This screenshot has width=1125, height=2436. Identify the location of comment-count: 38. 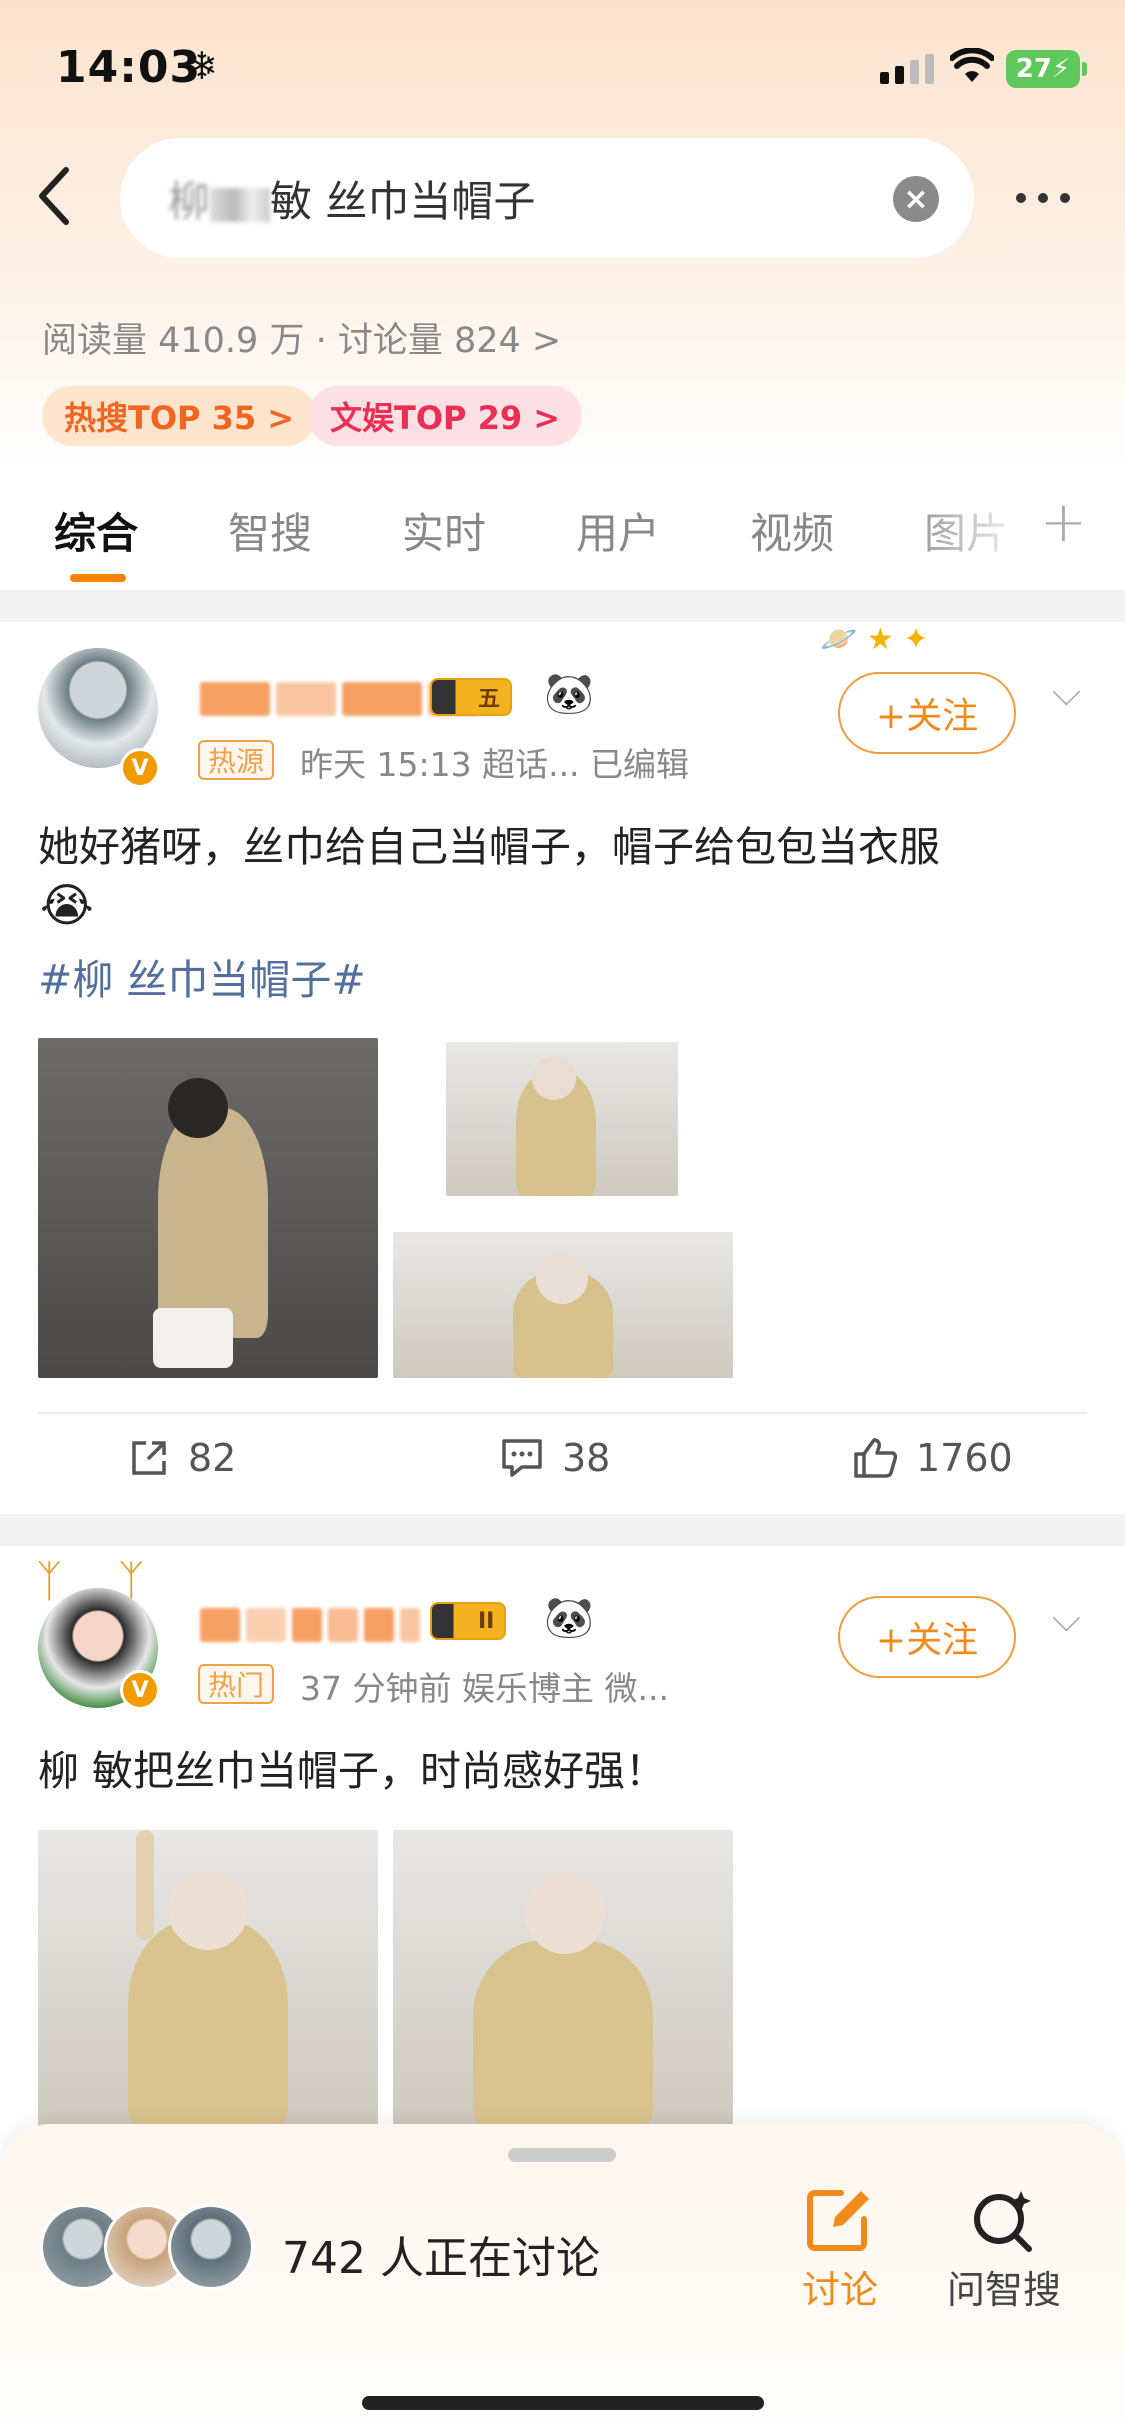
(586, 1458).